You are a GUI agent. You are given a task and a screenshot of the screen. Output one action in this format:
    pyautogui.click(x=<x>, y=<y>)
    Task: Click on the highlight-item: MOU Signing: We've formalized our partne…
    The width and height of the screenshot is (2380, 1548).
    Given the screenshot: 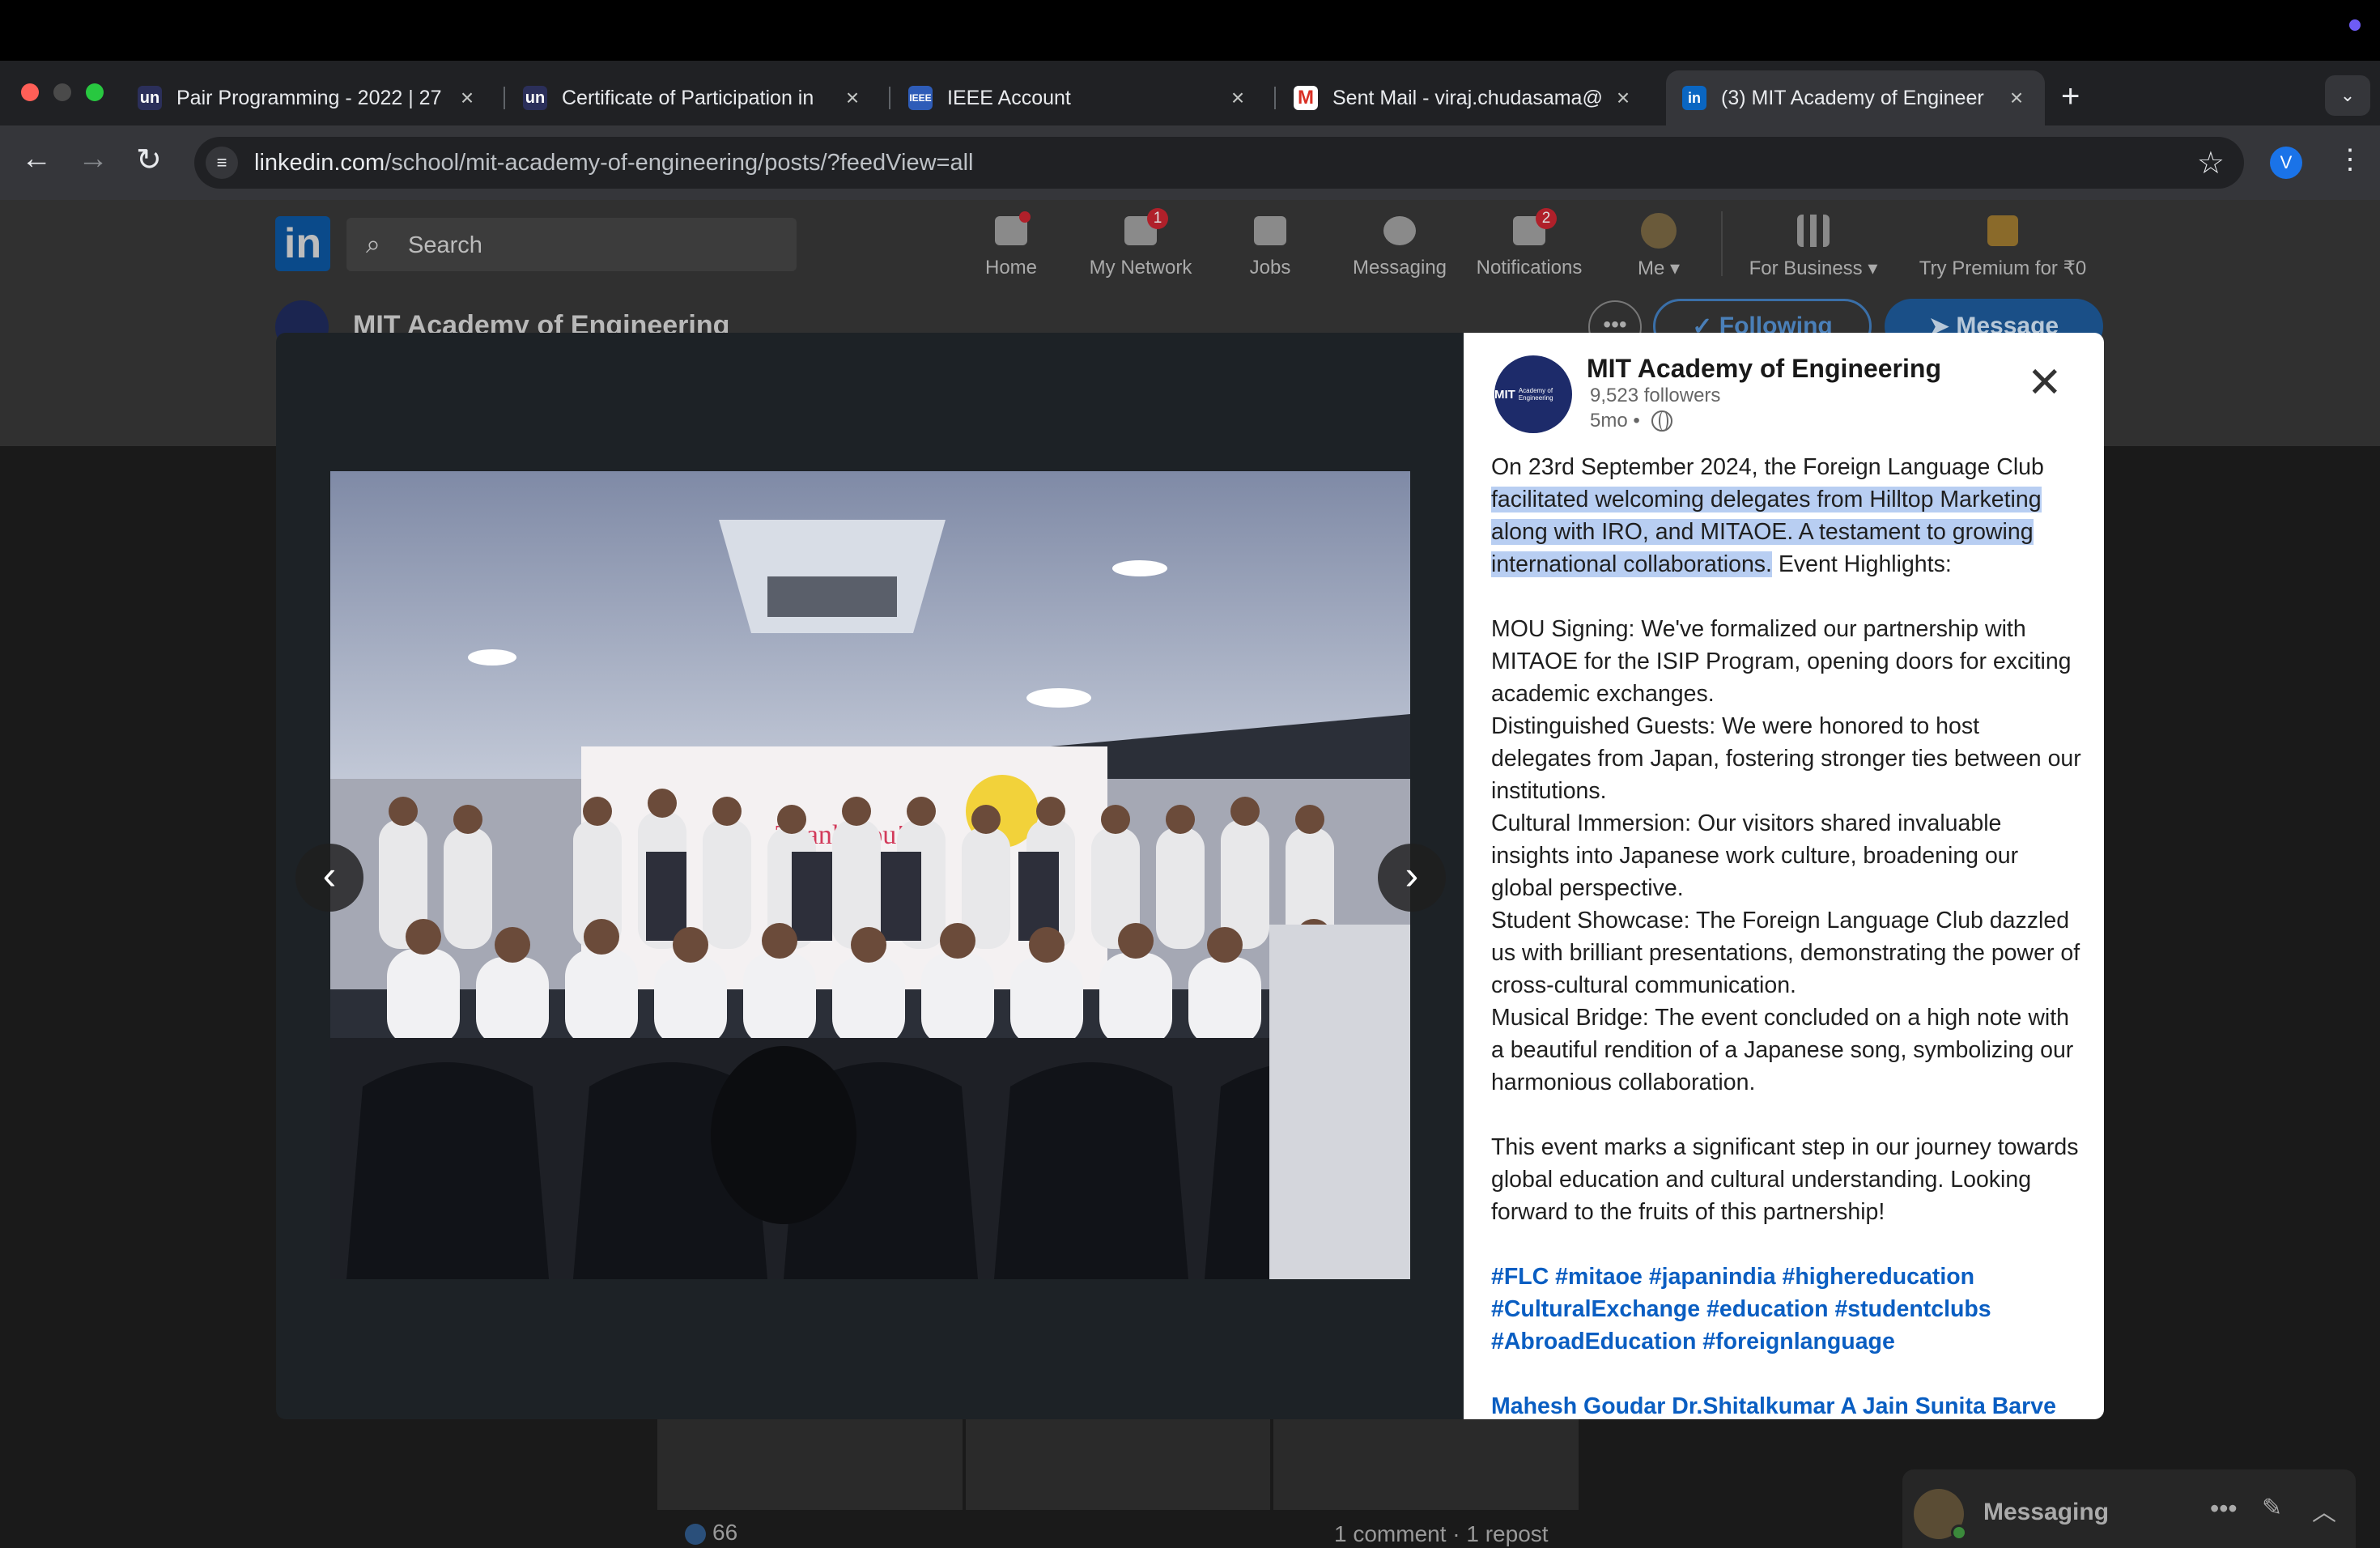 What is the action you would take?
    pyautogui.click(x=1782, y=661)
    